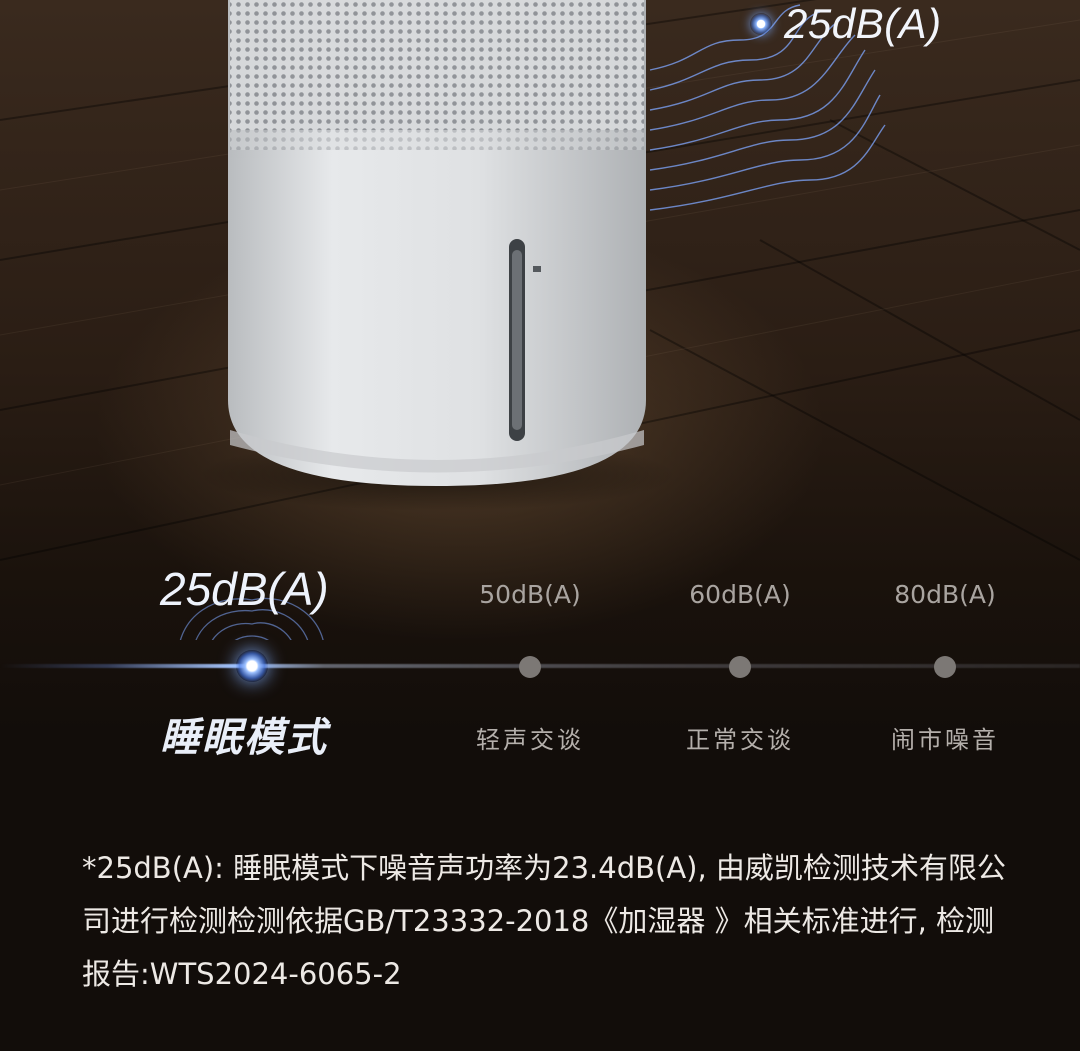 Image resolution: width=1080 pixels, height=1051 pixels. What do you see at coordinates (863, 23) in the screenshot?
I see `top-noise-value: 25dB(A)` at bounding box center [863, 23].